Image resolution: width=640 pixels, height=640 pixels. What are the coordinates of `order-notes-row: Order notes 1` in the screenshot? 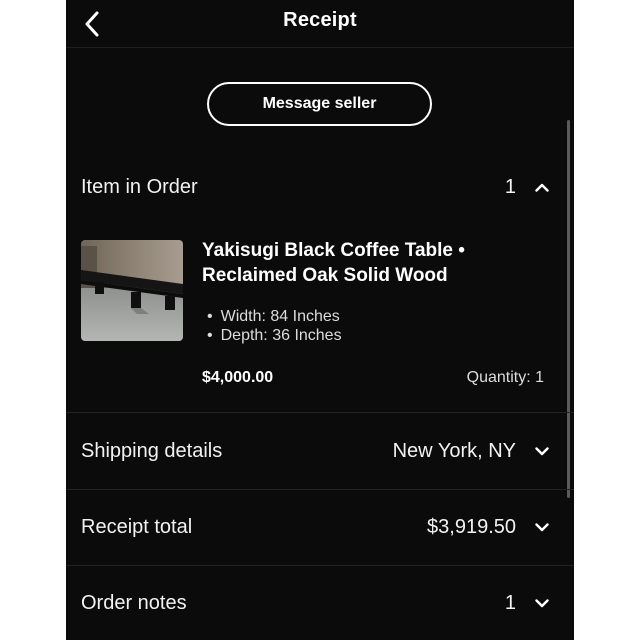 It's located at (320, 603).